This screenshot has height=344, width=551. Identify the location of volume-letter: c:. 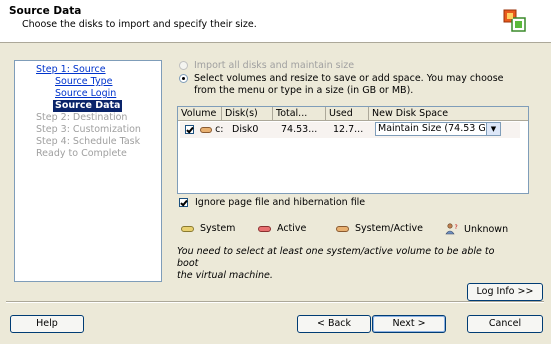
(219, 129).